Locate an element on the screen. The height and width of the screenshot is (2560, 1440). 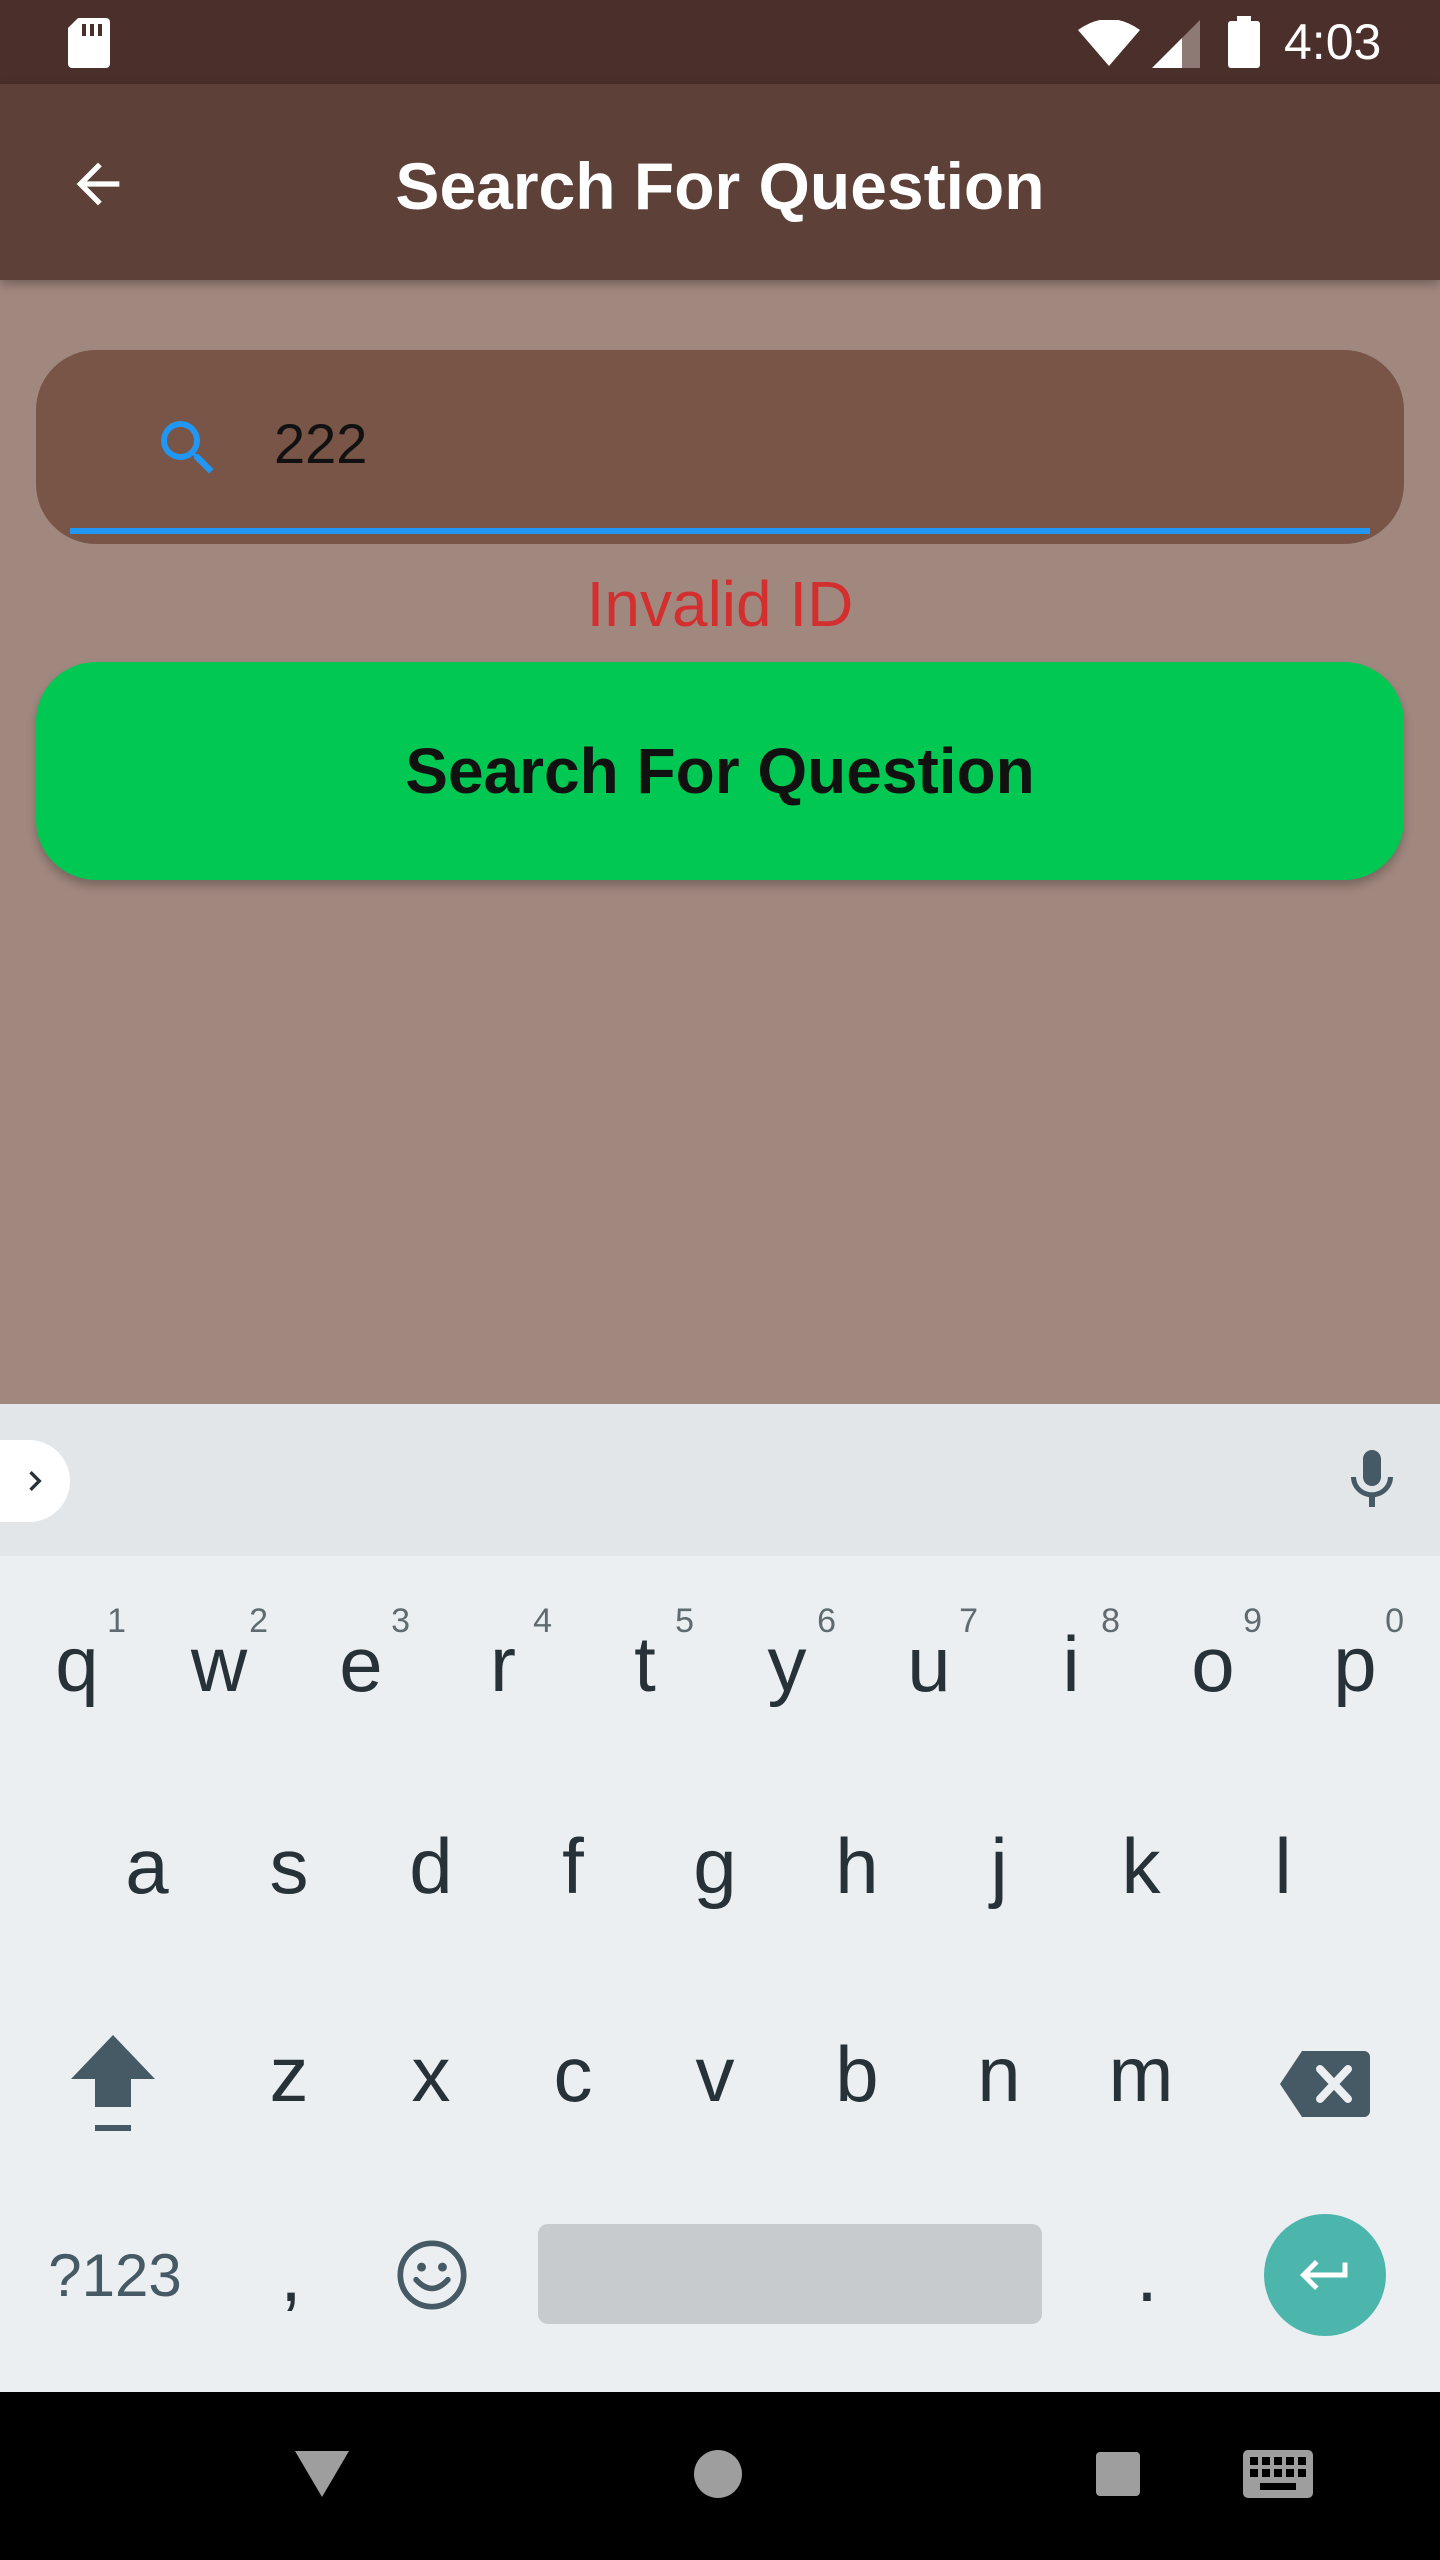
key-f: f is located at coordinates (573, 1866).